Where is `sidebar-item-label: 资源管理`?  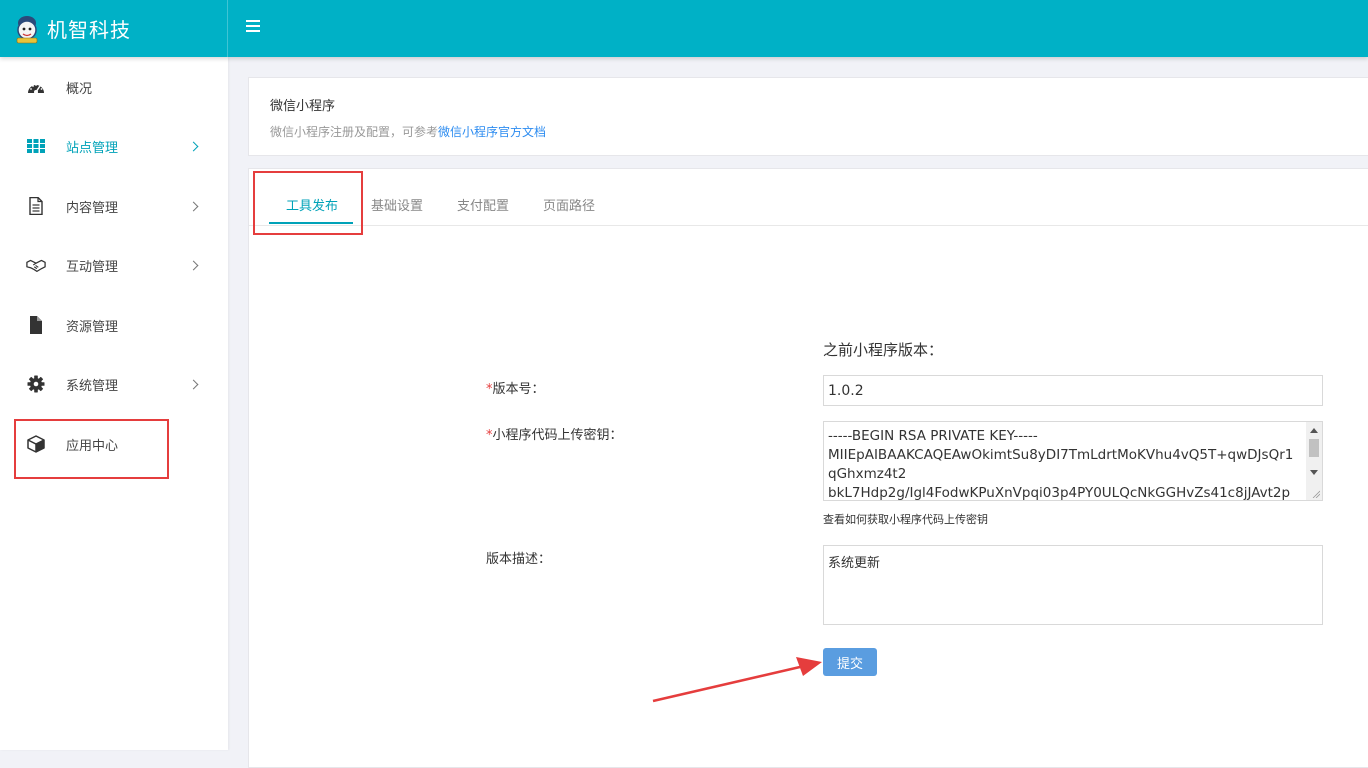 sidebar-item-label: 资源管理 is located at coordinates (92, 327).